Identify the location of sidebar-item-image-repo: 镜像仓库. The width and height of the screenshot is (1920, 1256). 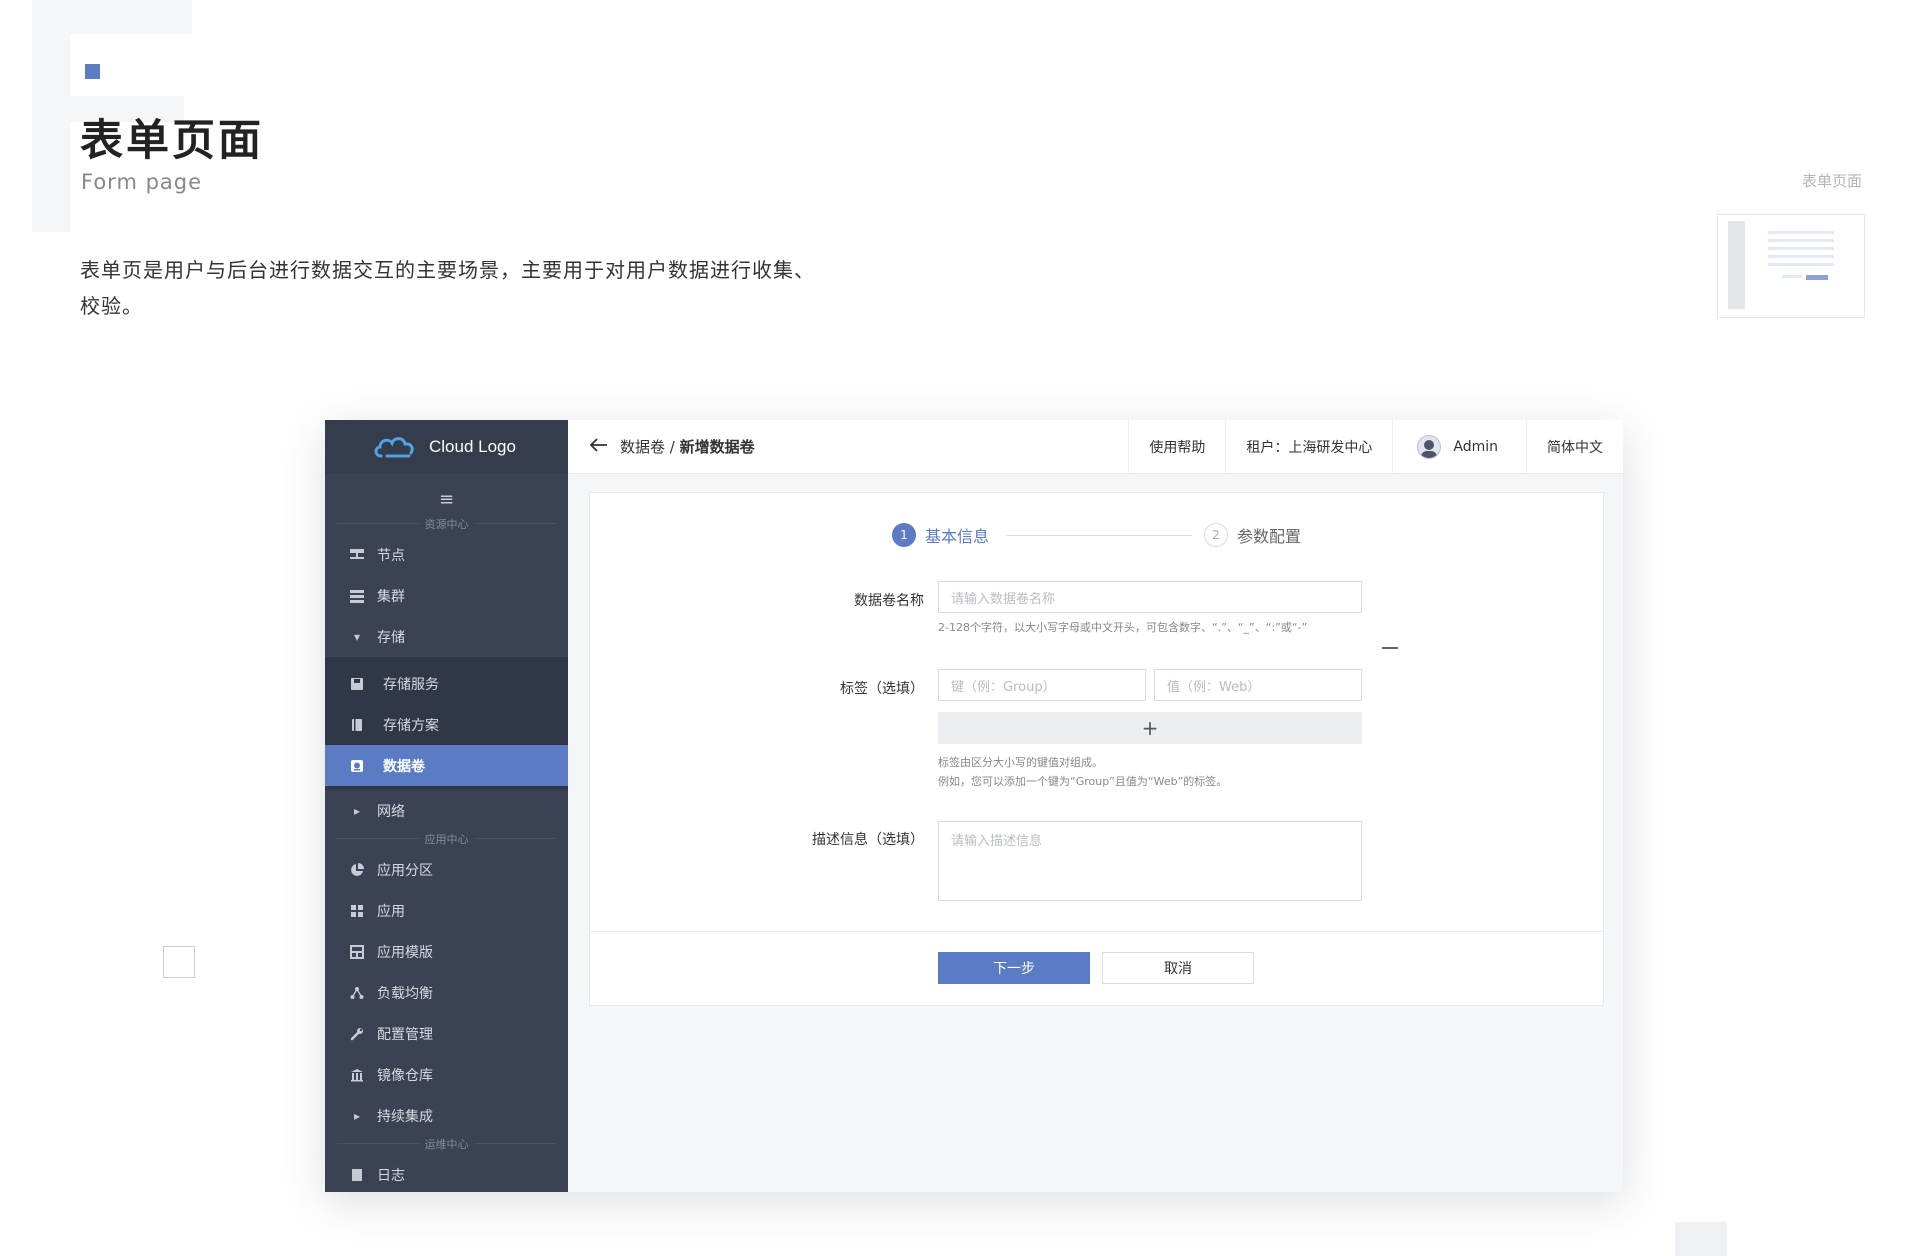
(446, 1074).